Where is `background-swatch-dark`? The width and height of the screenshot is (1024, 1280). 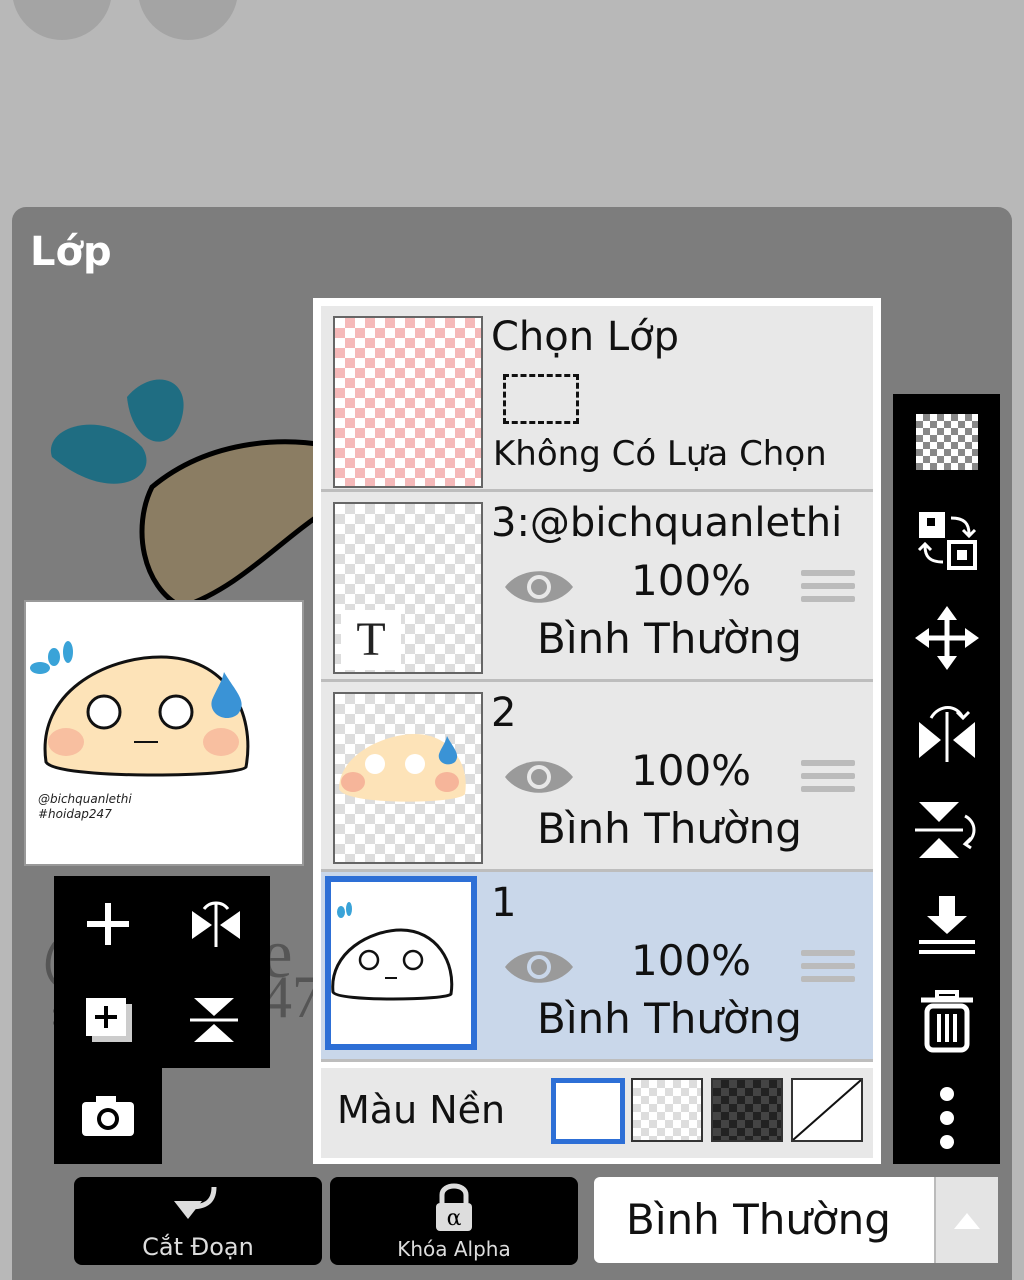 background-swatch-dark is located at coordinates (747, 1110).